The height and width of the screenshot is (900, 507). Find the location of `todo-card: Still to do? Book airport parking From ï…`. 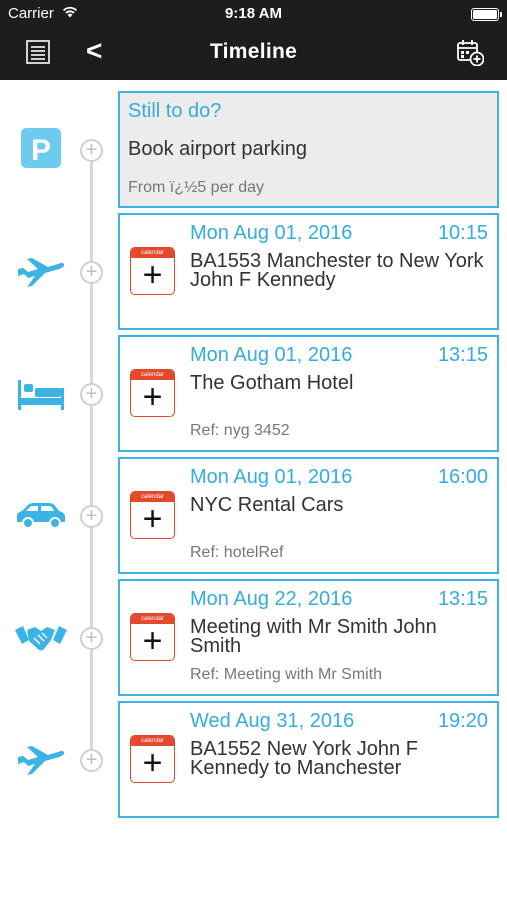

todo-card: Still to do? Book airport parking From ï… is located at coordinates (308, 149).